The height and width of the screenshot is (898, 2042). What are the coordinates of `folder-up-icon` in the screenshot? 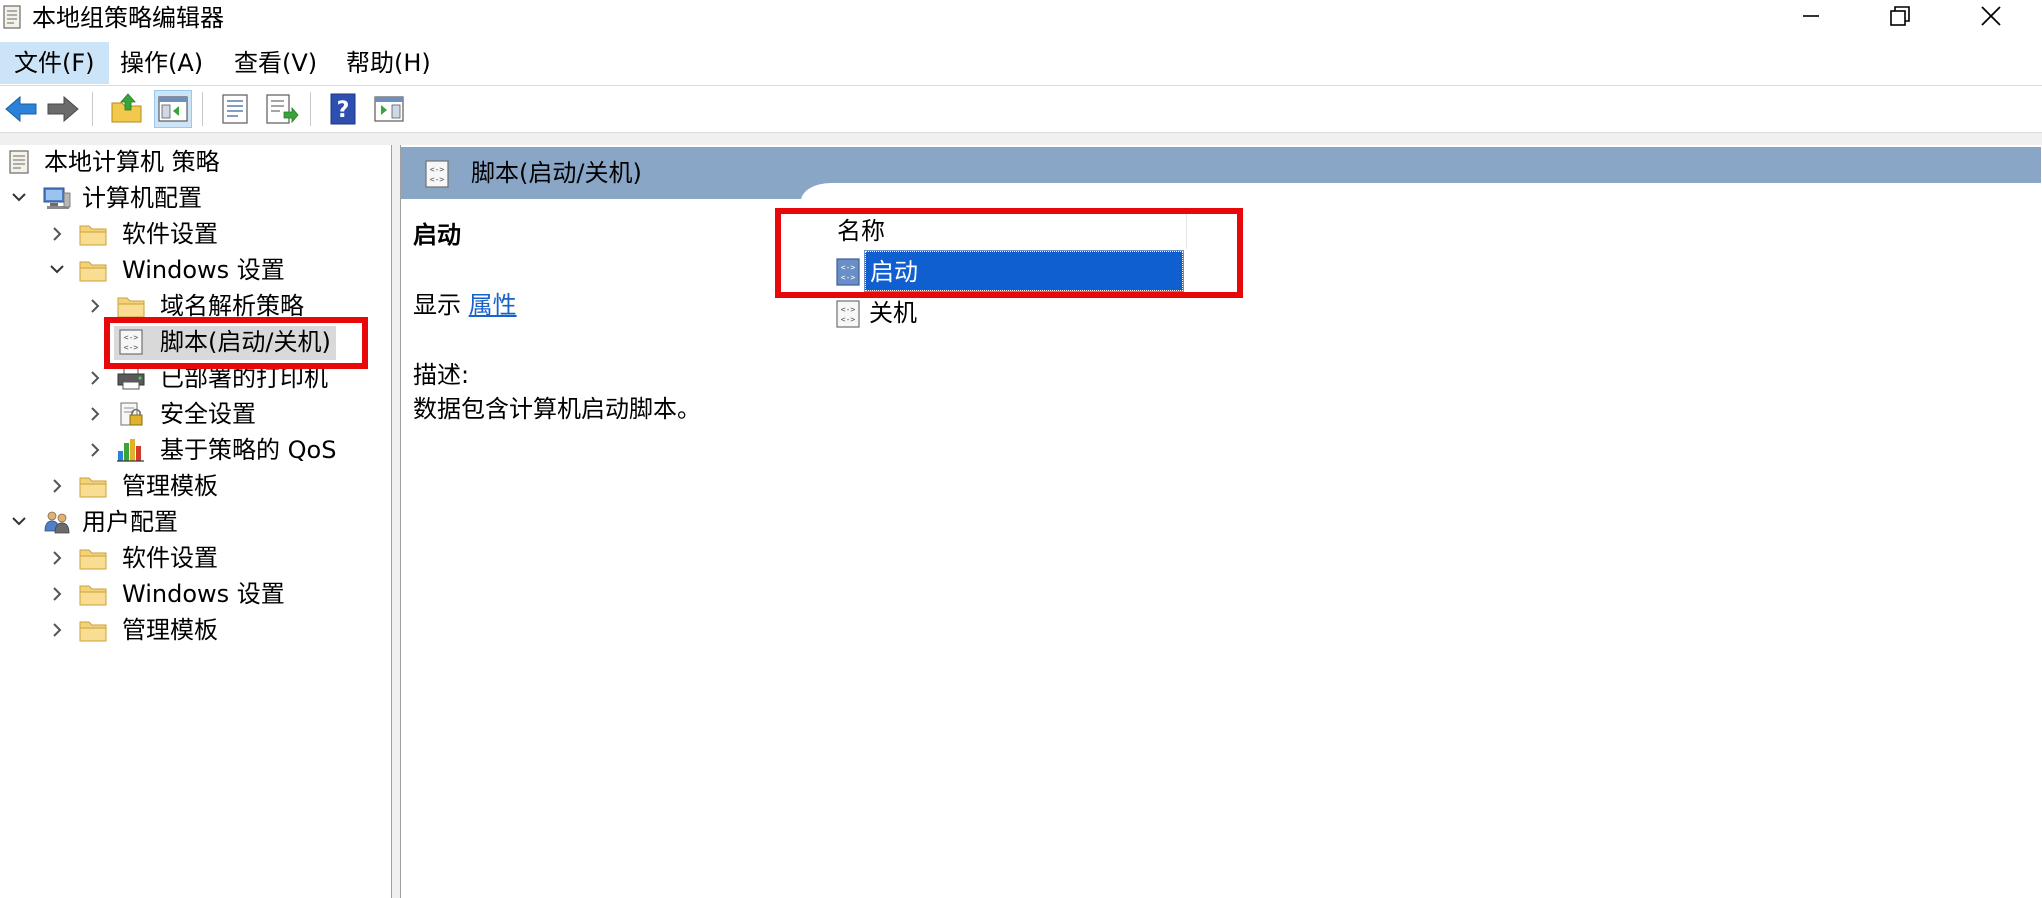 It's located at (126, 108).